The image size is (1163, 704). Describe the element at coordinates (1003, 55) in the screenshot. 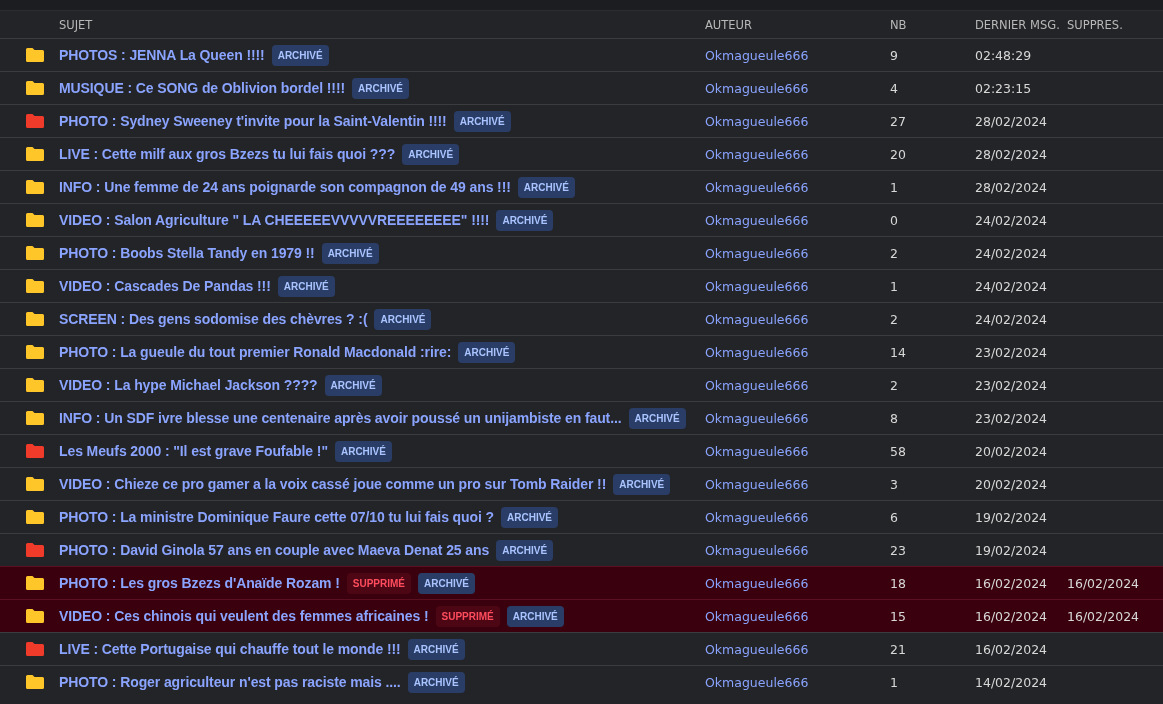

I see `last-message-date: 02:48:29` at that location.